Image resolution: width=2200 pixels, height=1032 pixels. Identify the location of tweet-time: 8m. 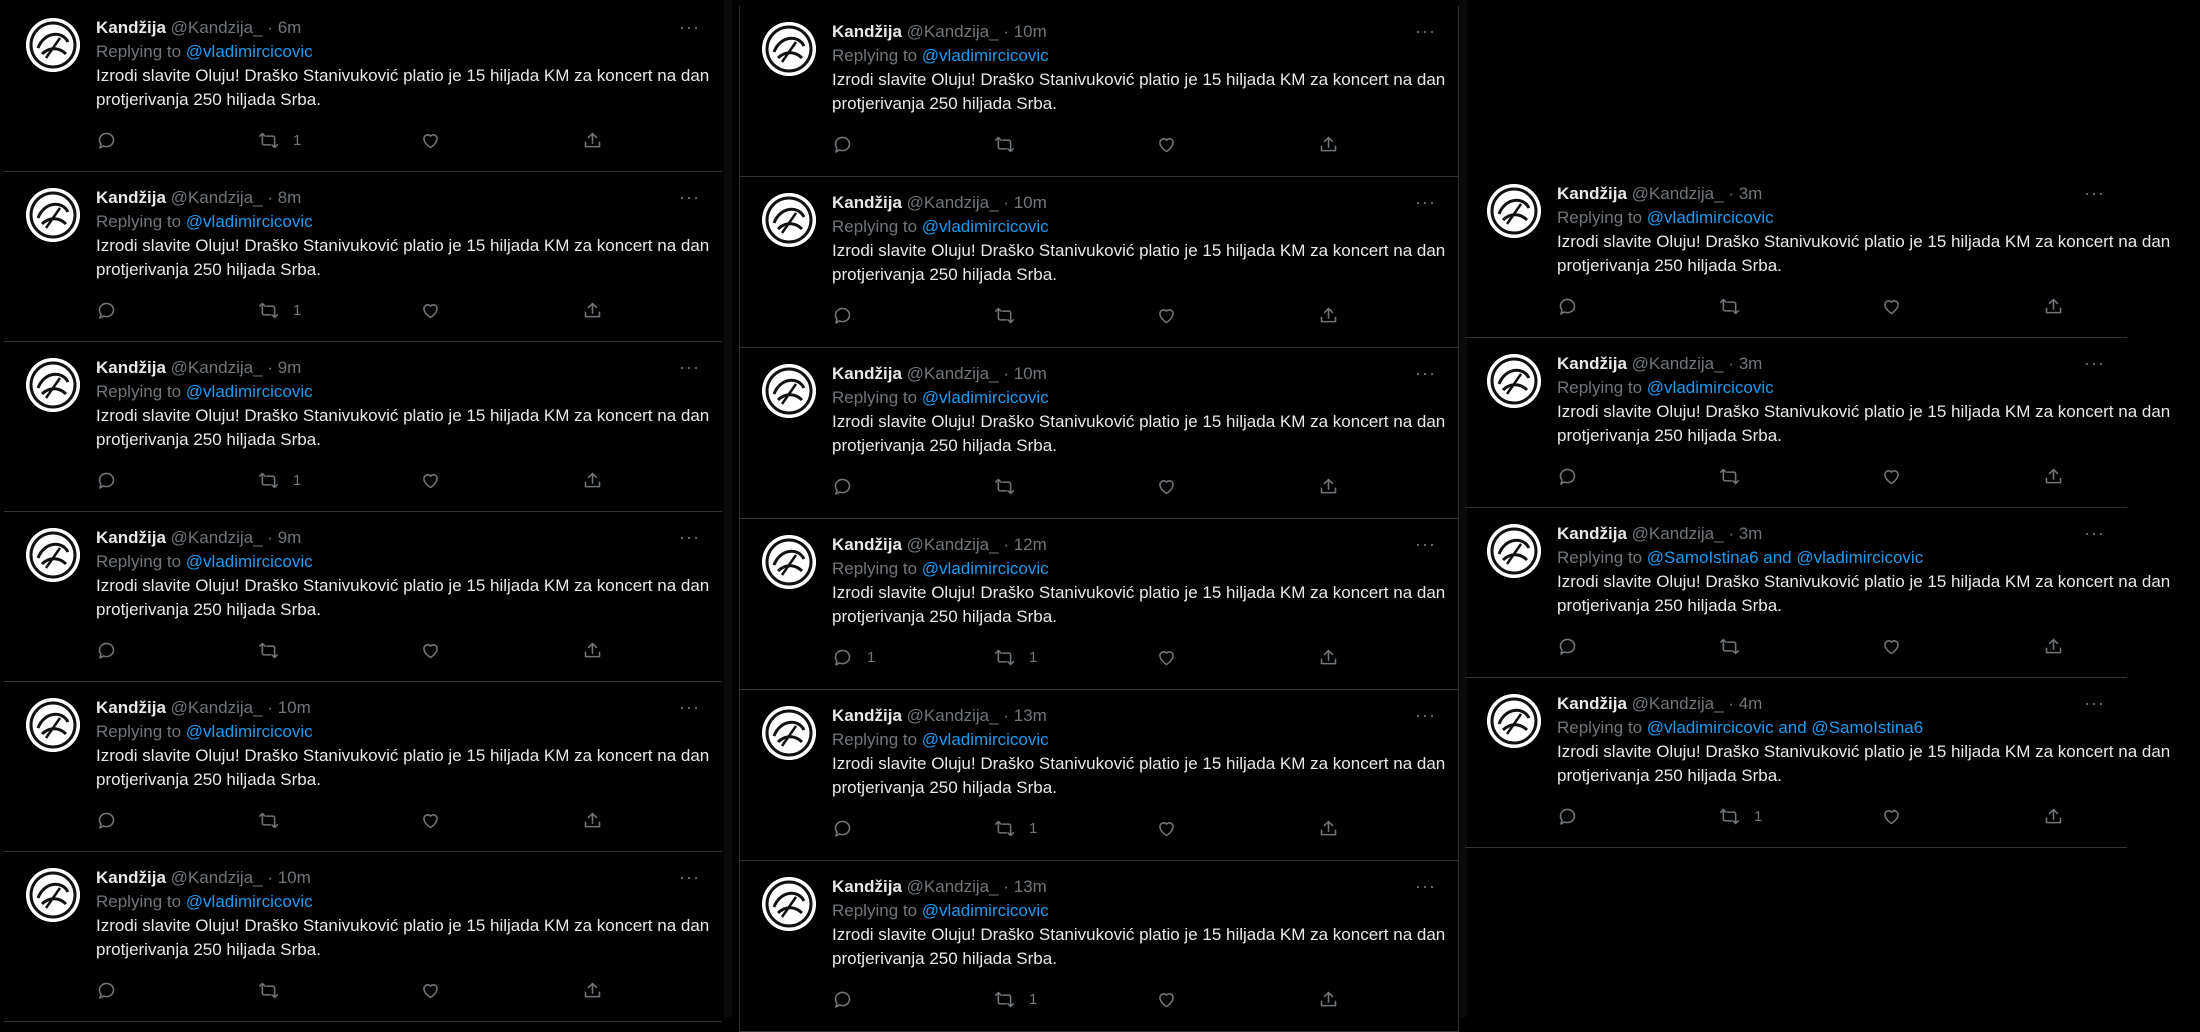
(290, 197).